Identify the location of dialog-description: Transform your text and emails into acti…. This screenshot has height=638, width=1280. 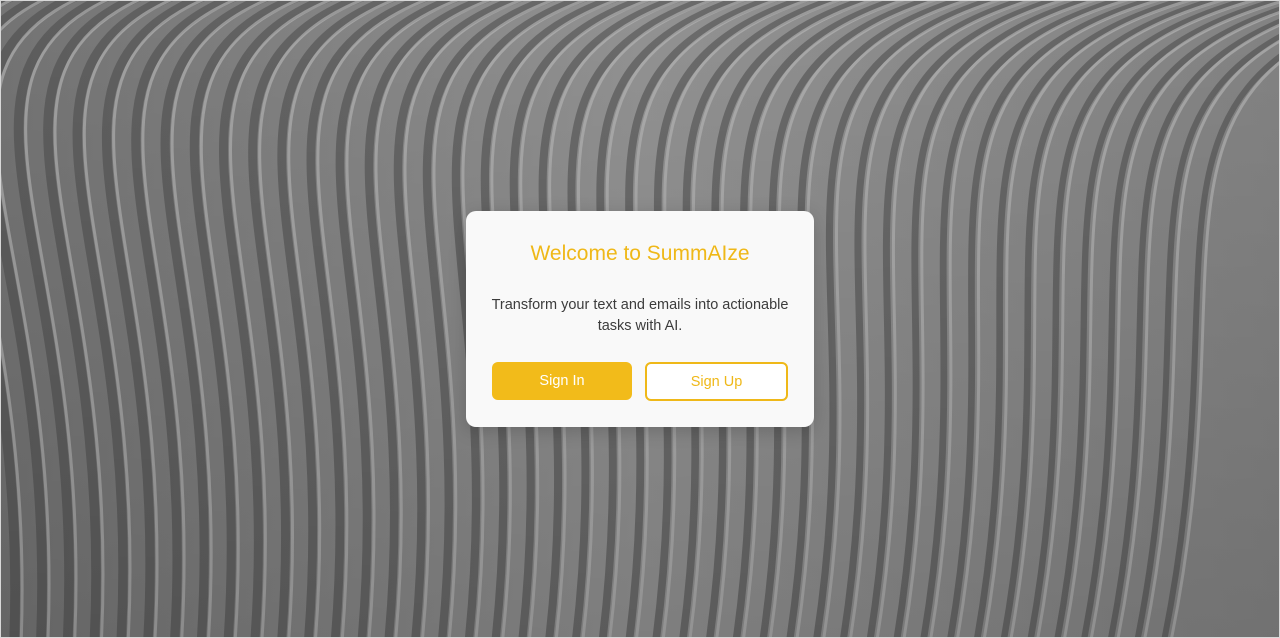
(640, 315).